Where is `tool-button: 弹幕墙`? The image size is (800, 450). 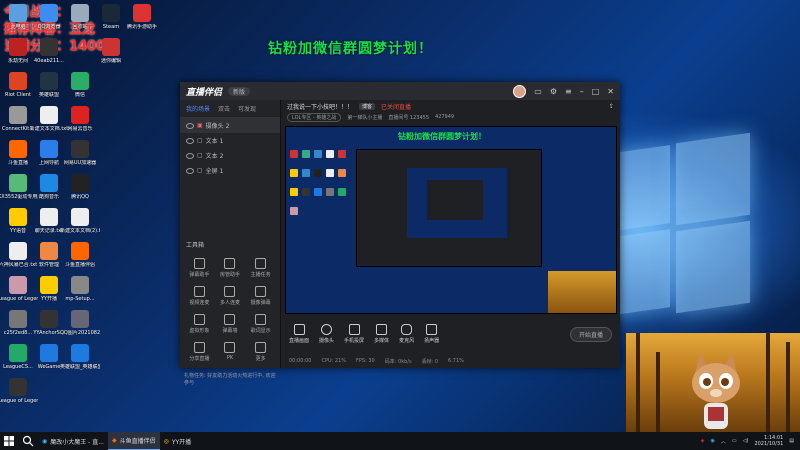
tool-button: 弹幕墙 is located at coordinates (230, 324).